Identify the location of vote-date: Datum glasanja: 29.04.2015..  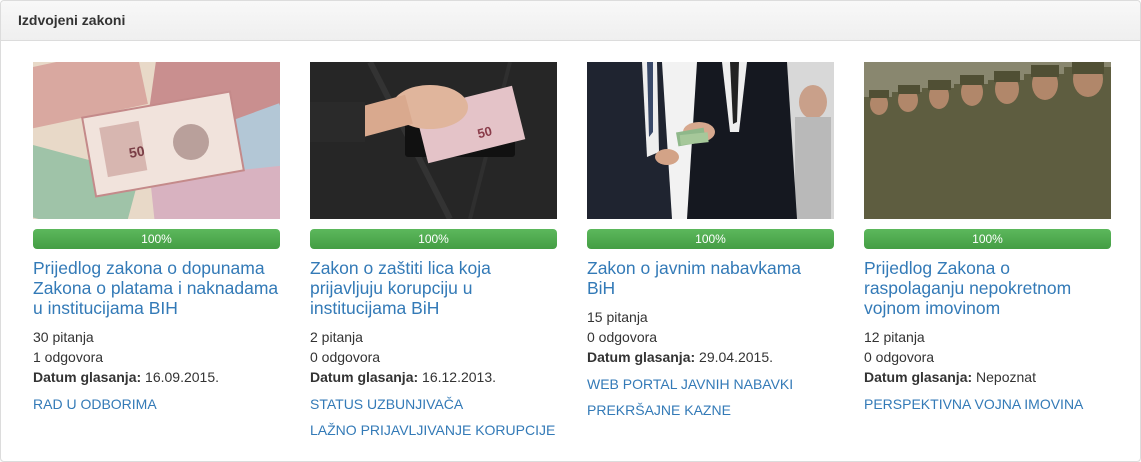
(710, 357).